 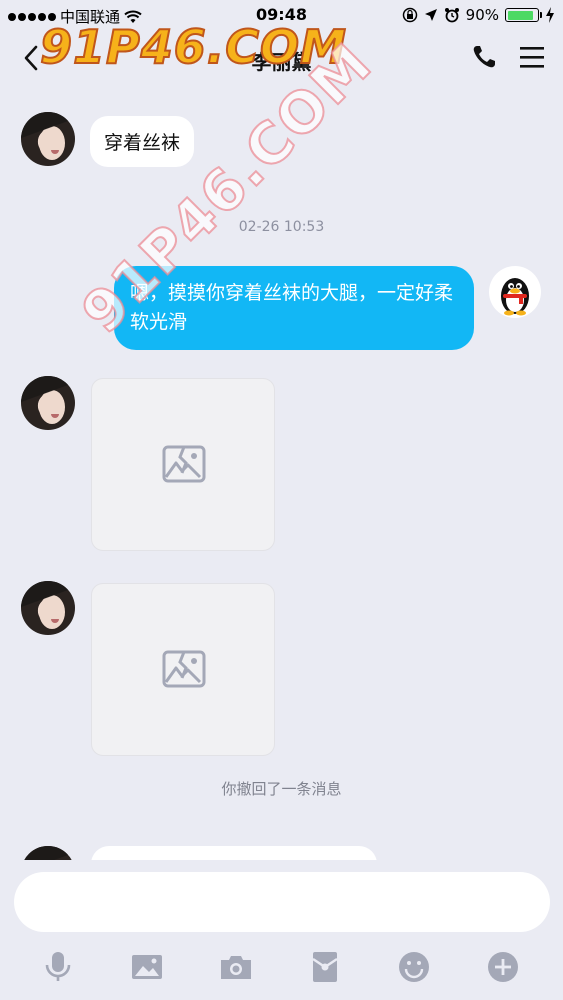 I want to click on recall-notice: 你撤回了一条消息, so click(x=281, y=789).